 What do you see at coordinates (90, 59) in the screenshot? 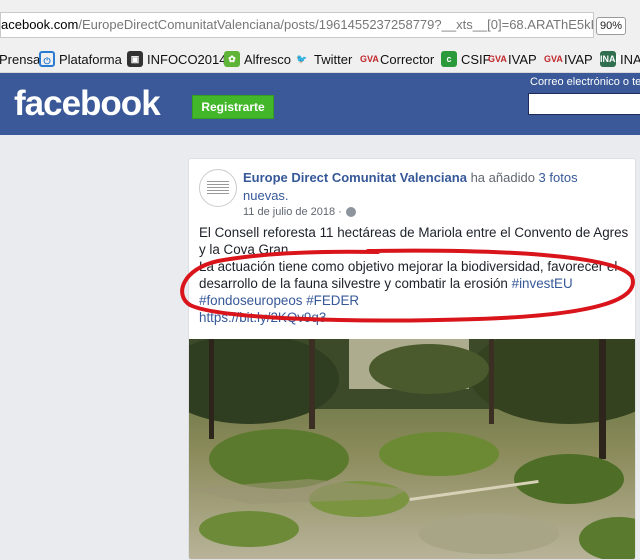
I see `bookmark-label: Plataforma` at bounding box center [90, 59].